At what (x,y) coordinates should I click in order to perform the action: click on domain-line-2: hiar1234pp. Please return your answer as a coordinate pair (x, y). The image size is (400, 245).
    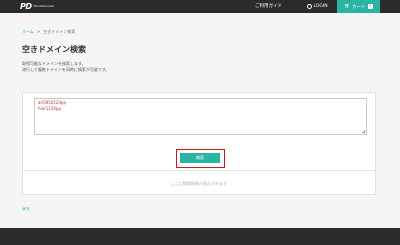
    Looking at the image, I should click on (49, 108).